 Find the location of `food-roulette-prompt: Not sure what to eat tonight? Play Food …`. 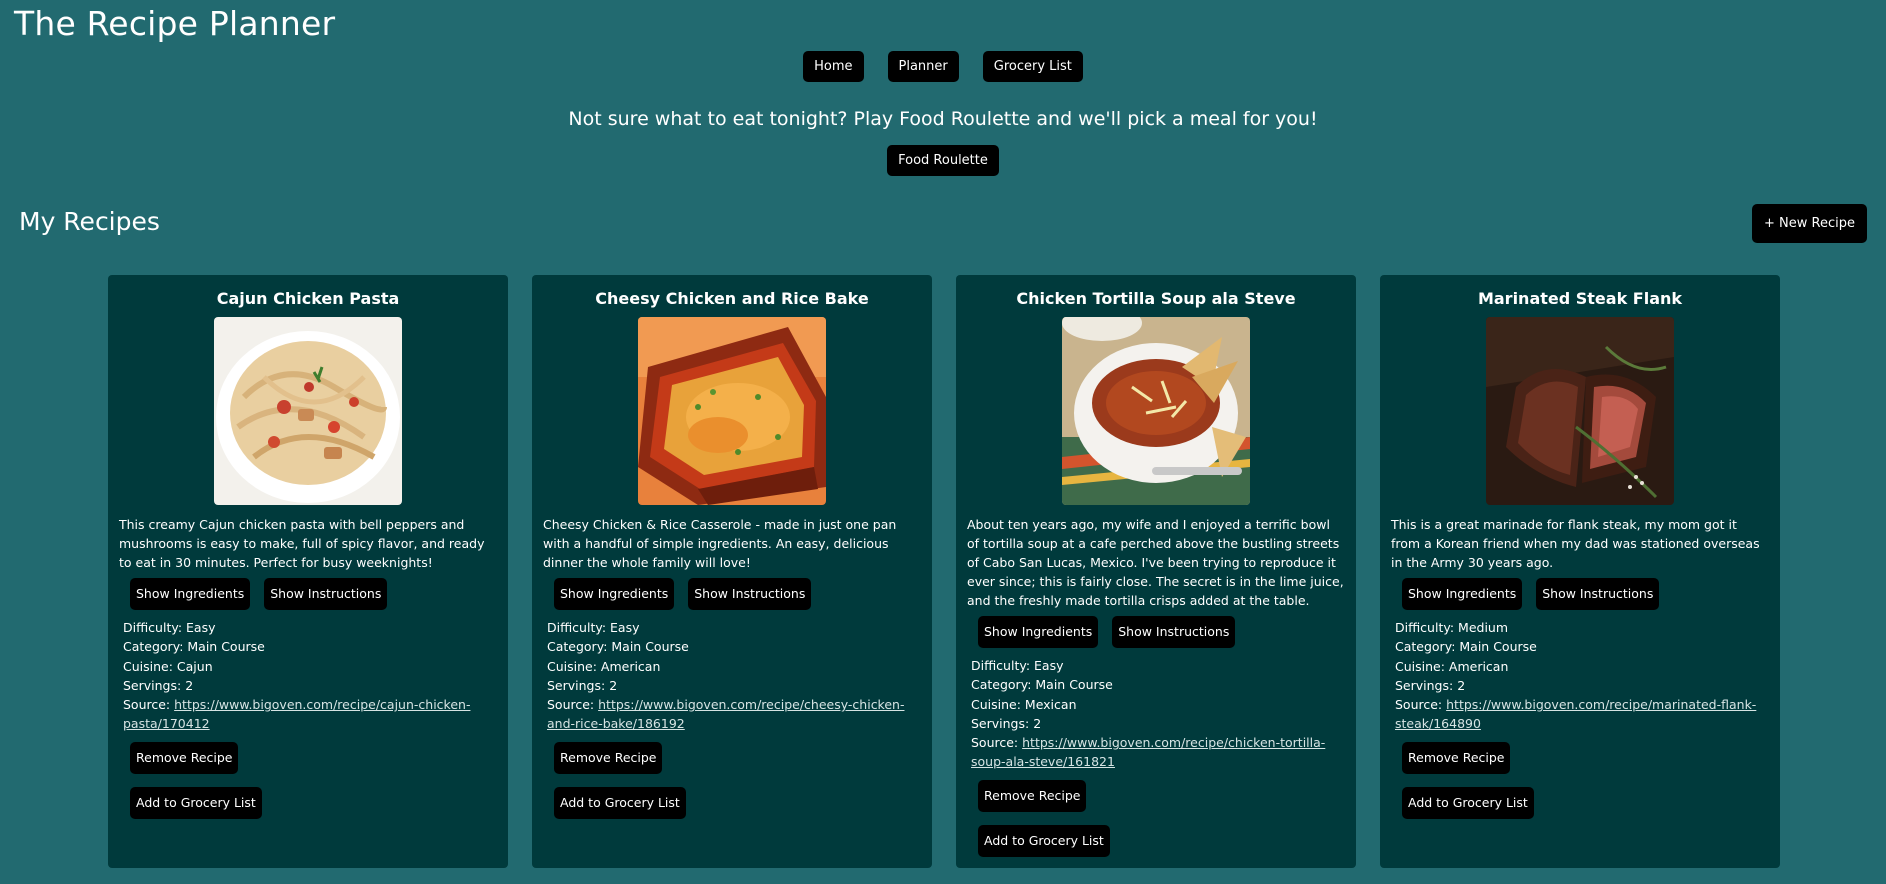

food-roulette-prompt: Not sure what to eat tonight? Play Food … is located at coordinates (943, 119).